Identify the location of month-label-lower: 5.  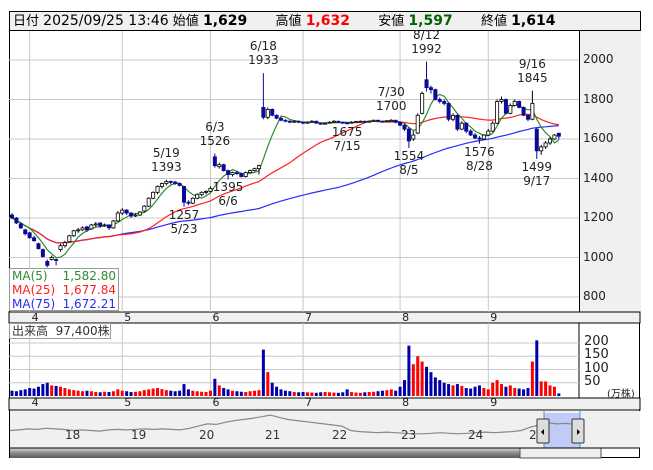
(128, 402).